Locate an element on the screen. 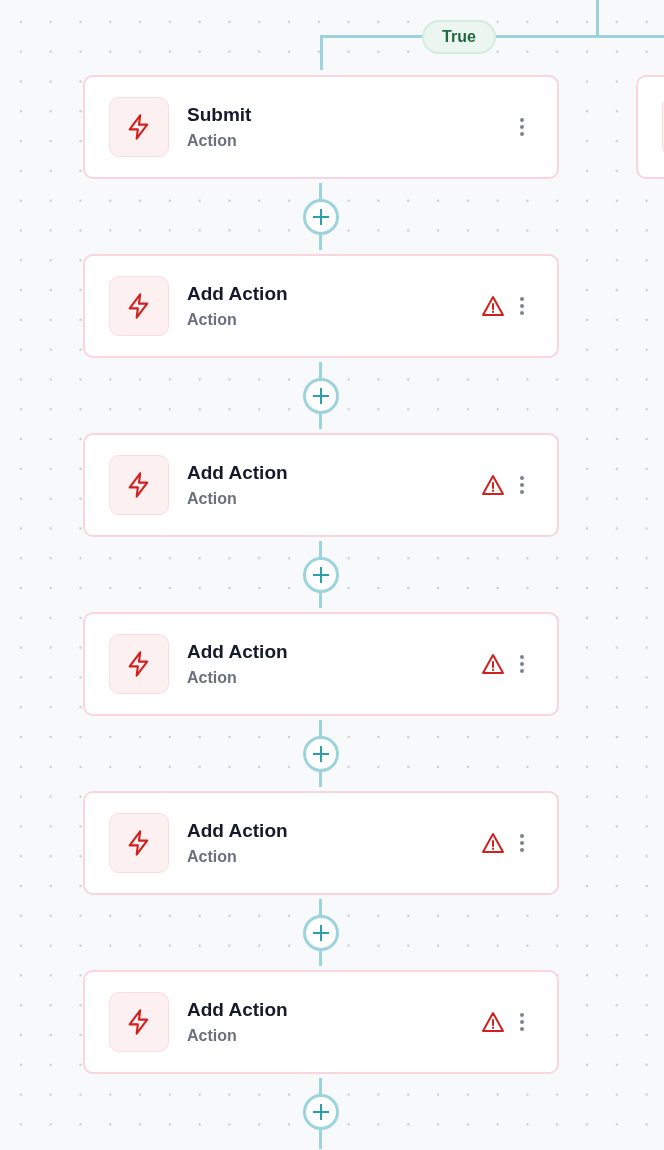 The height and width of the screenshot is (1150, 664). branch-label: True is located at coordinates (459, 37).